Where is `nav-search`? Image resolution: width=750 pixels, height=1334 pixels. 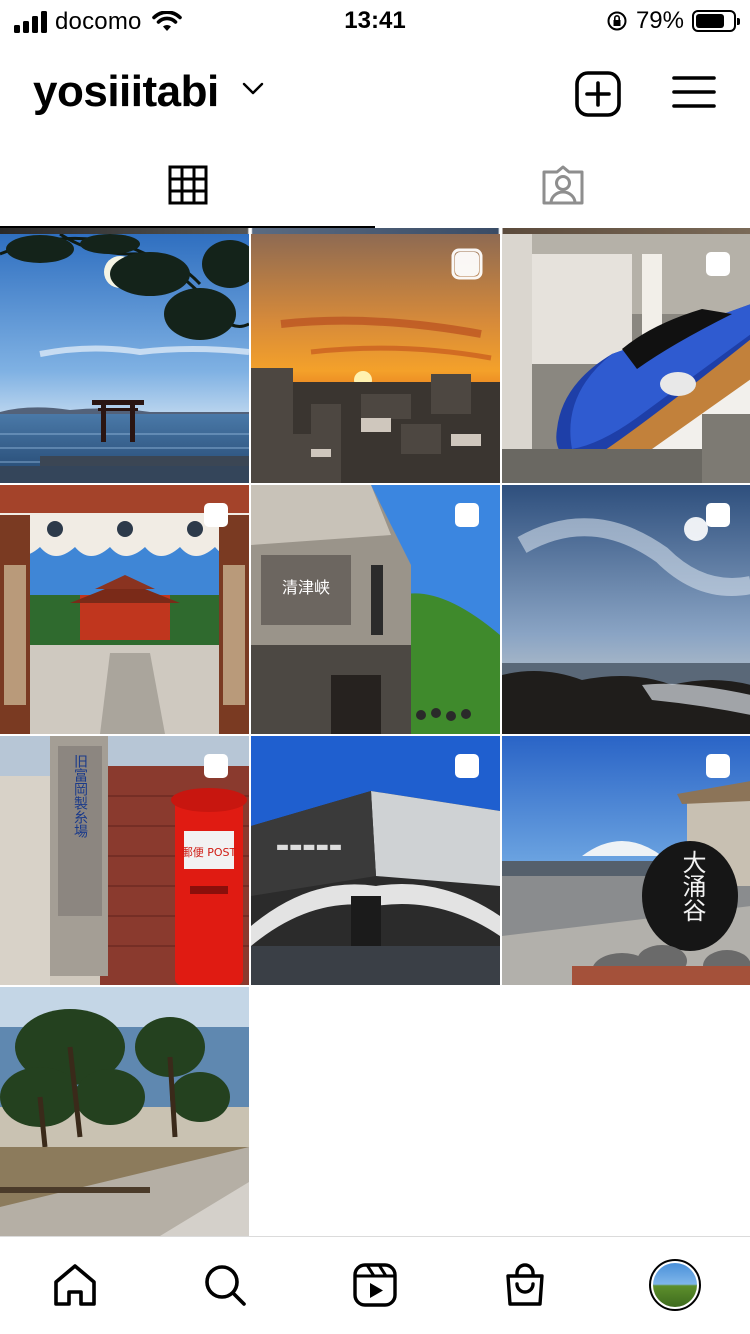
nav-search is located at coordinates (225, 1285).